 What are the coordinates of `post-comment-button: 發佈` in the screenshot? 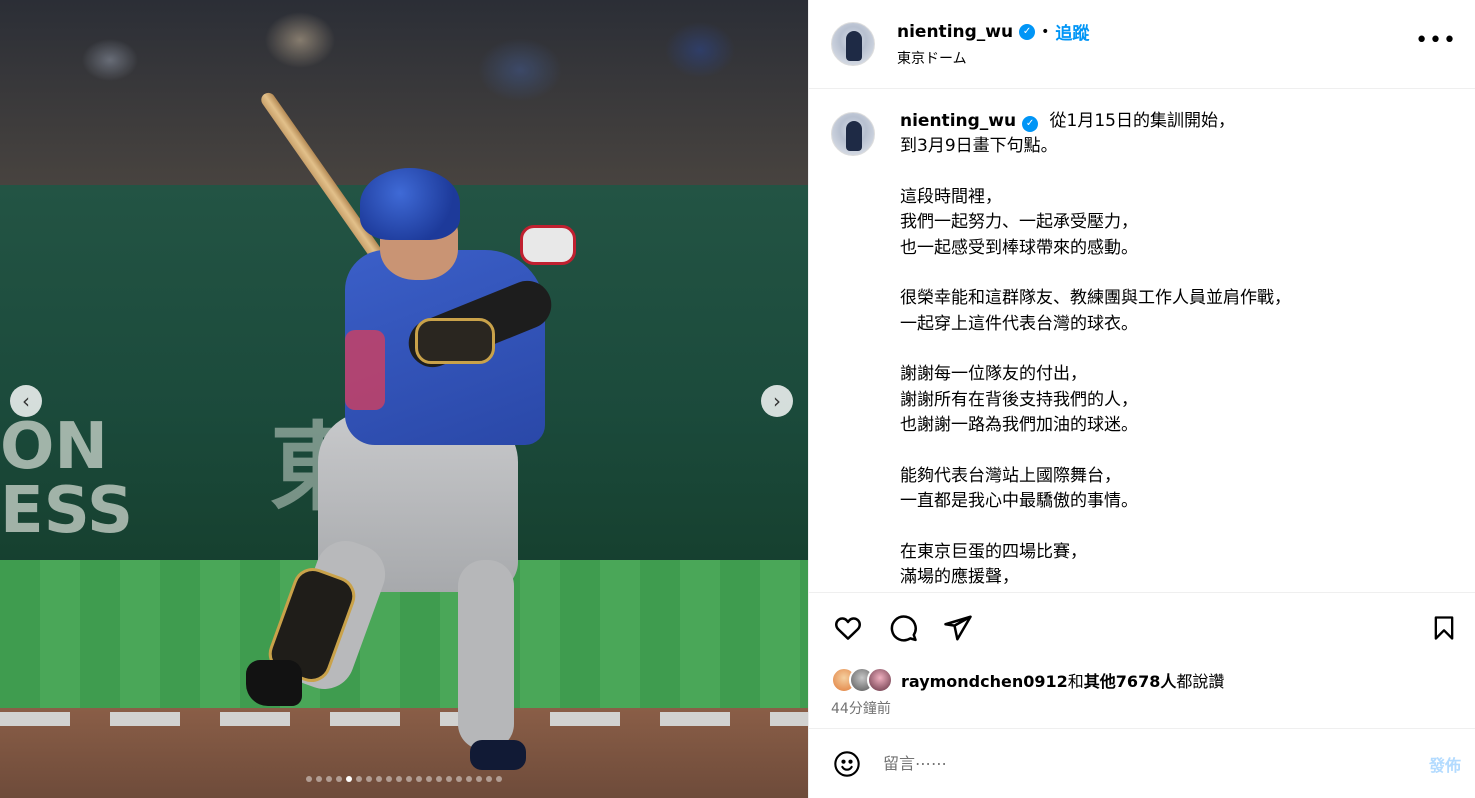 It's located at (1445, 764).